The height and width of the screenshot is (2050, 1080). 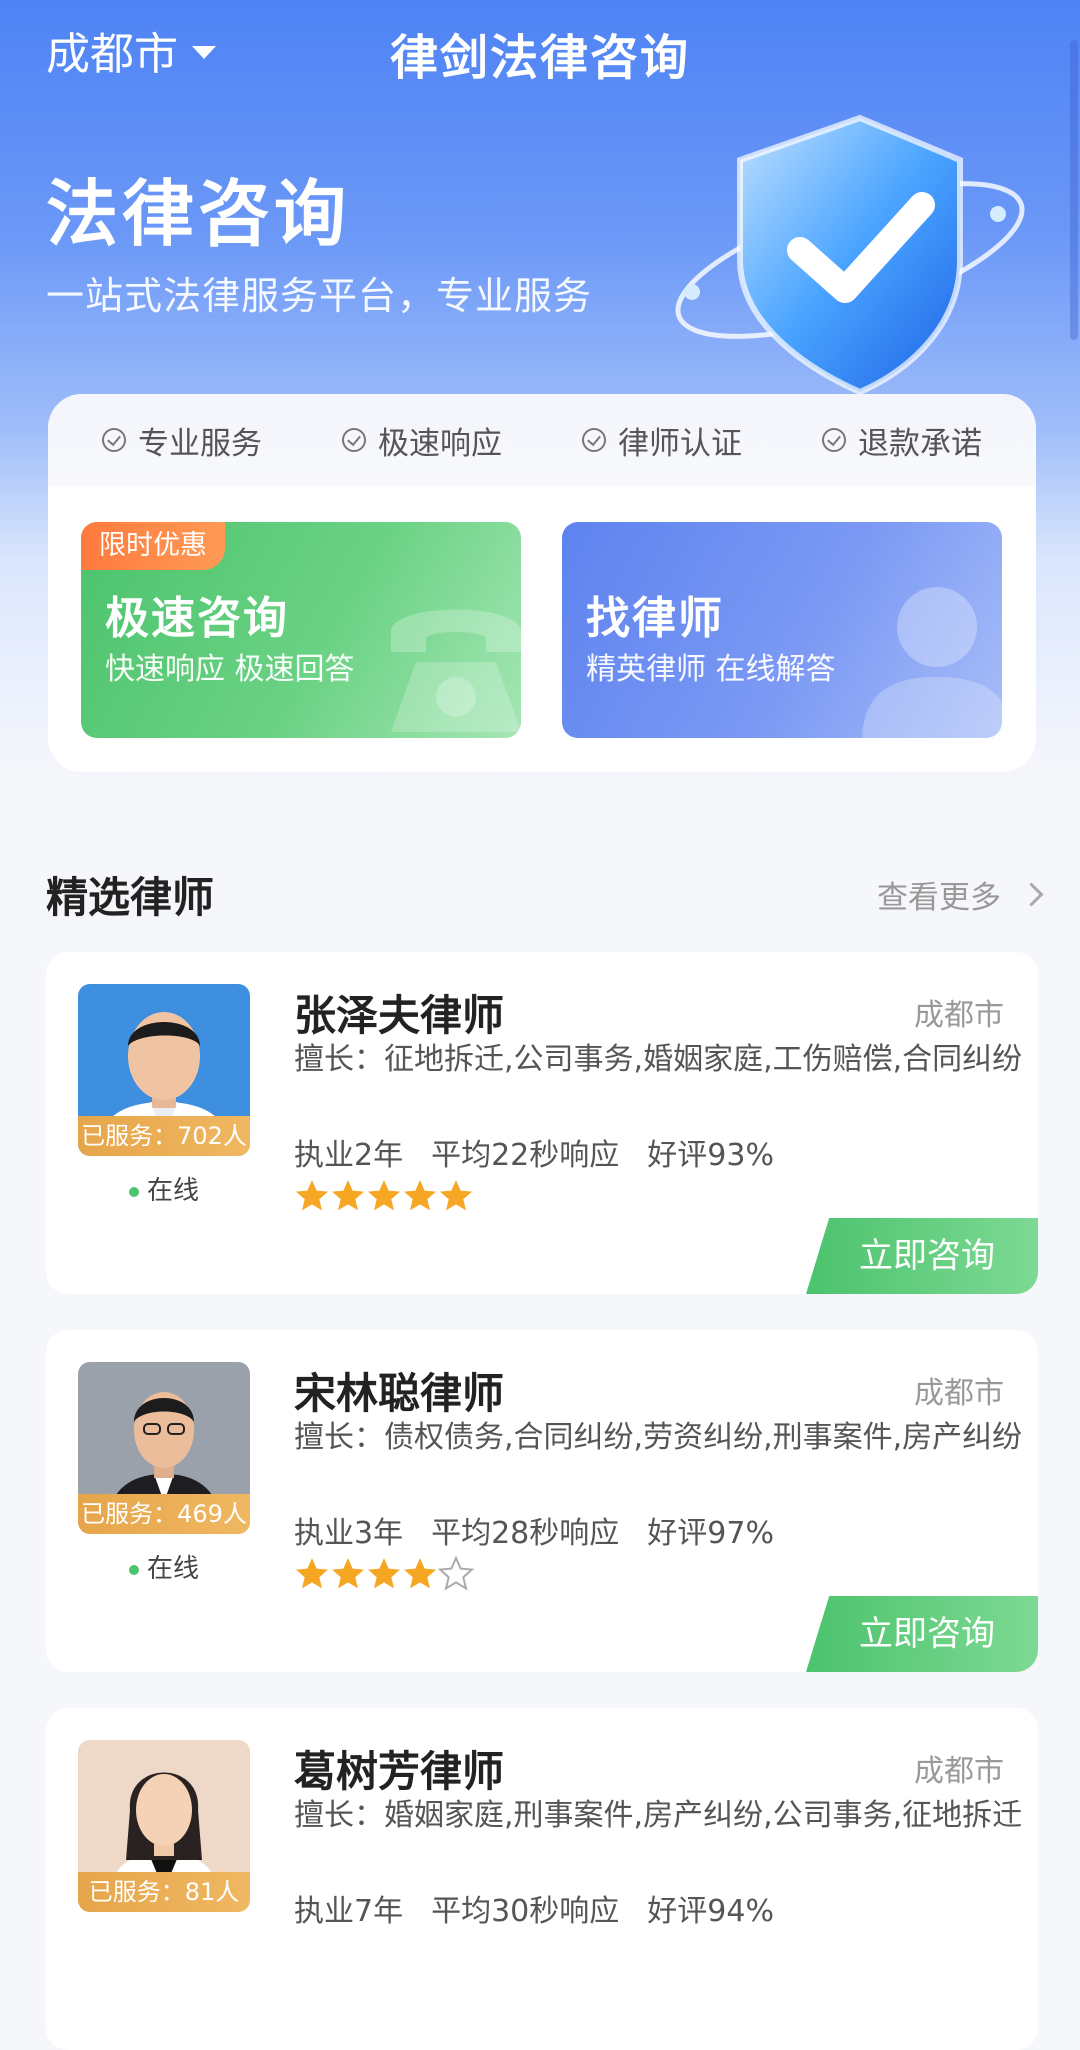 I want to click on fast-consult-subtitle: 快速响应 极速回答, so click(x=230, y=669).